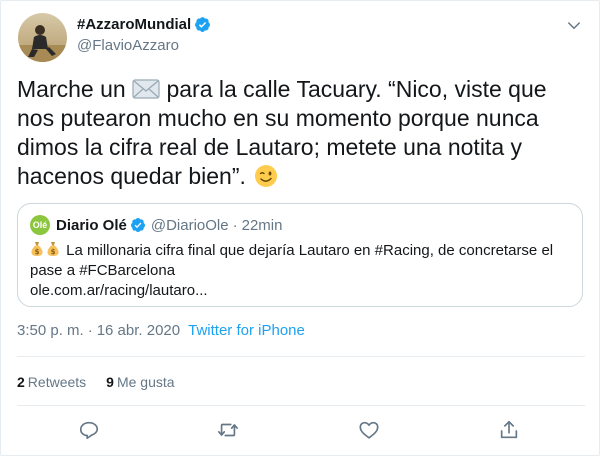 The image size is (600, 456). Describe the element at coordinates (189, 225) in the screenshot. I see `quoted-author-handle: @DiarioOle` at that location.